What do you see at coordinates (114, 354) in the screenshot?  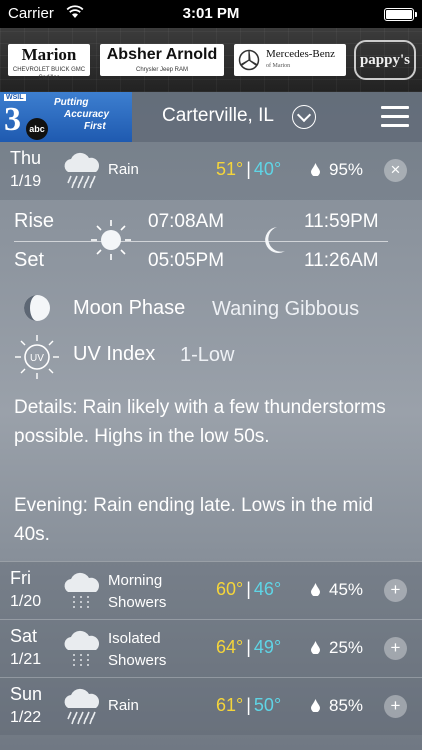 I see `uv-index-label: UV Index` at bounding box center [114, 354].